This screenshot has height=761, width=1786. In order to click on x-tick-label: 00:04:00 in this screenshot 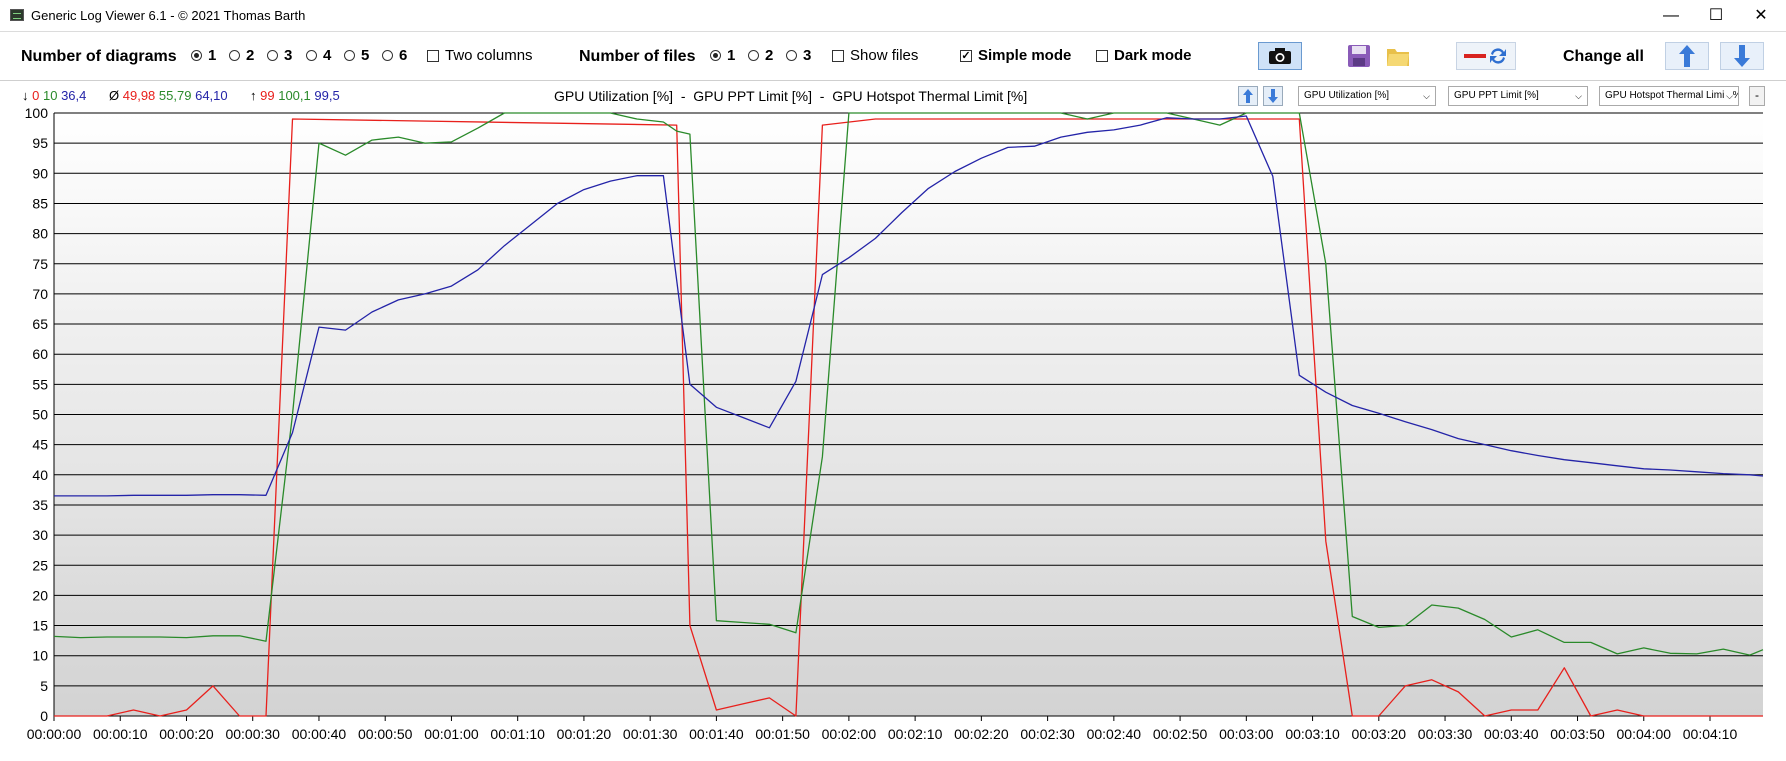, I will do `click(1644, 734)`.